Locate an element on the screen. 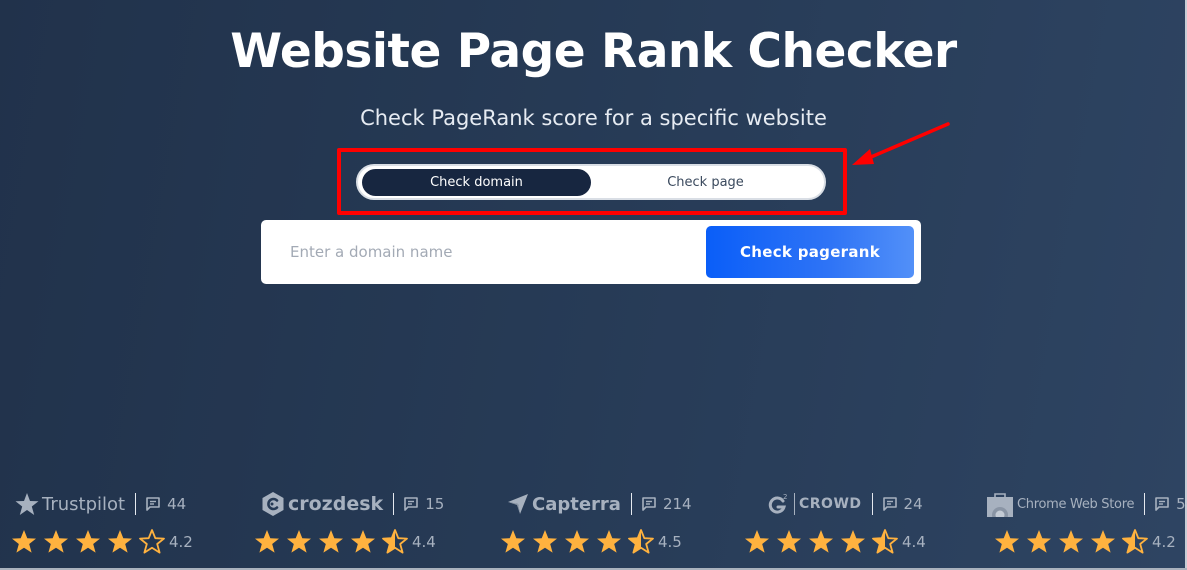  search-form: Check pagerank is located at coordinates (591, 252).